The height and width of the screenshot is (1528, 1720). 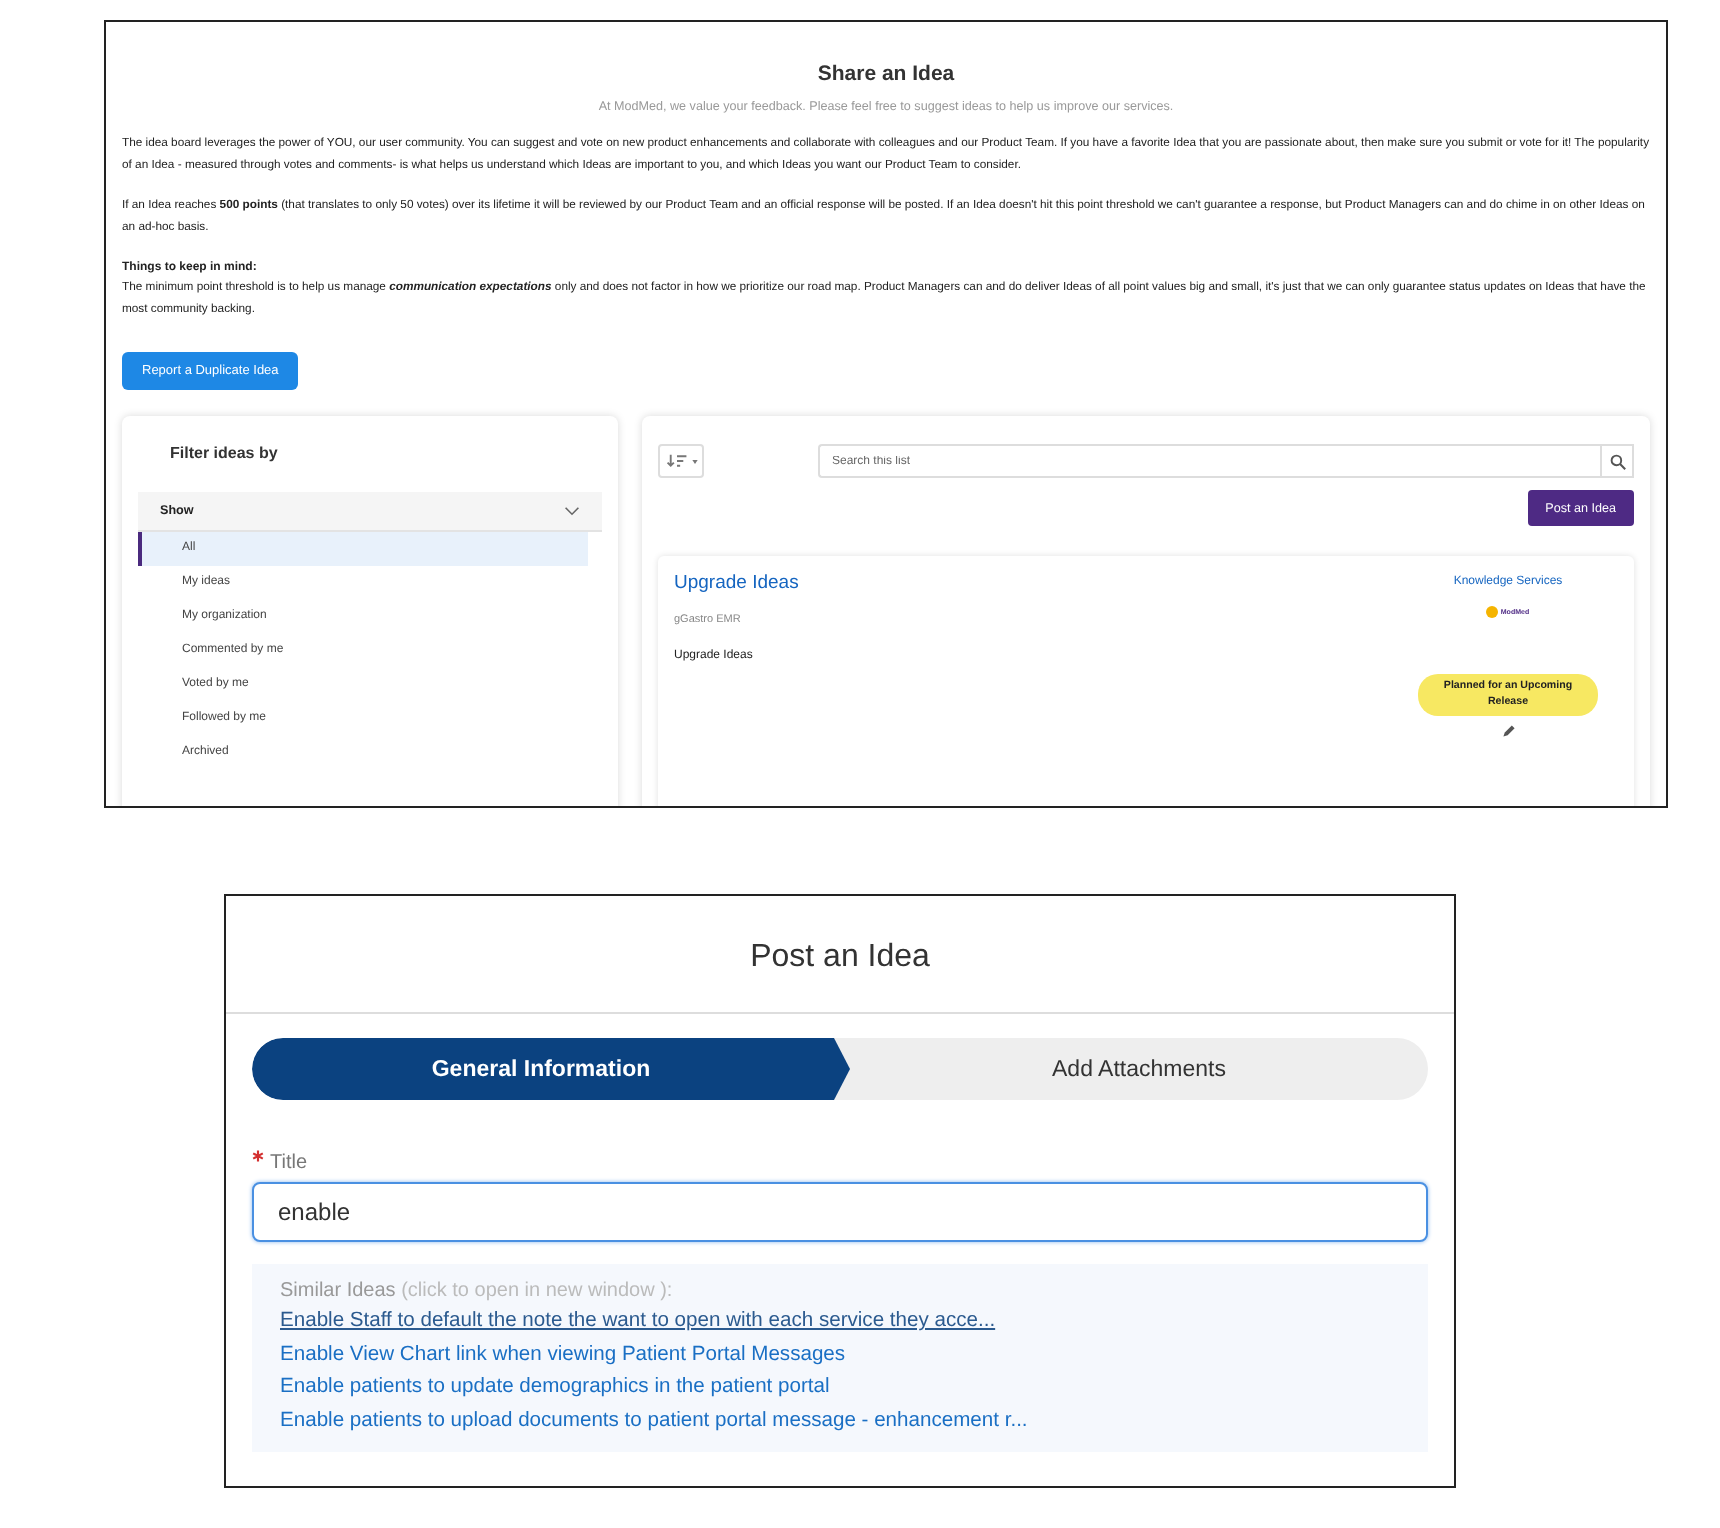 What do you see at coordinates (551, 1069) in the screenshot?
I see `wizard-step-tab: General Information` at bounding box center [551, 1069].